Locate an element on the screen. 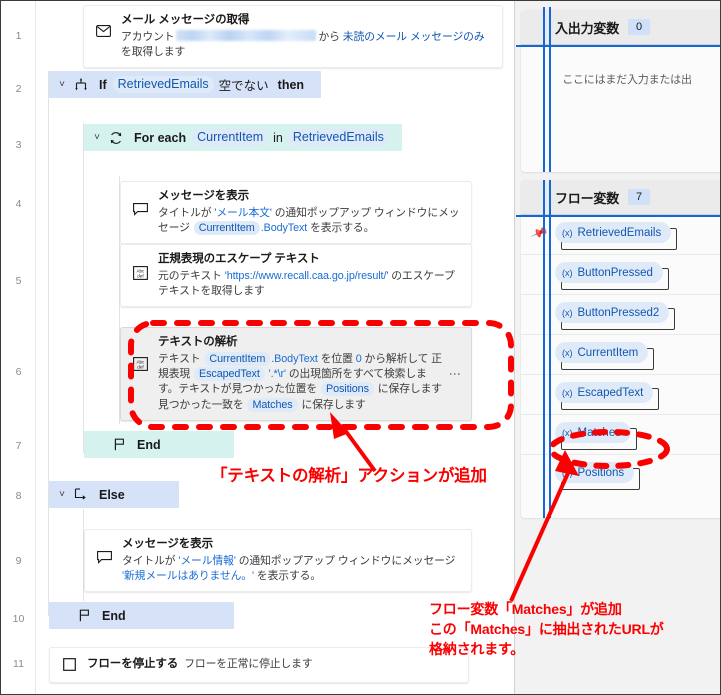 This screenshot has width=721, height=695. io-variables-body: ここにはまだ入力または出 is located at coordinates (620, 108).